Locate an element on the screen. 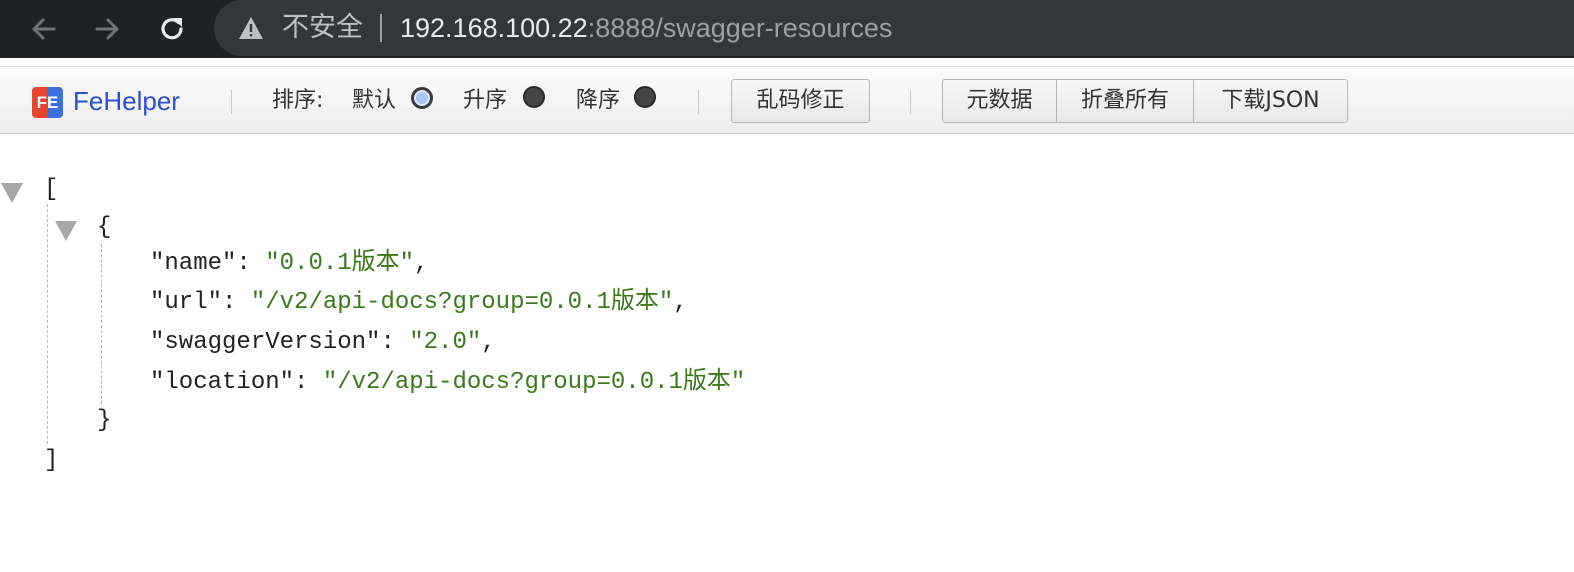 The width and height of the screenshot is (1574, 572). json-property-location: "location": "/v2/api-docs?group=0.0.1版本" is located at coordinates (448, 382).